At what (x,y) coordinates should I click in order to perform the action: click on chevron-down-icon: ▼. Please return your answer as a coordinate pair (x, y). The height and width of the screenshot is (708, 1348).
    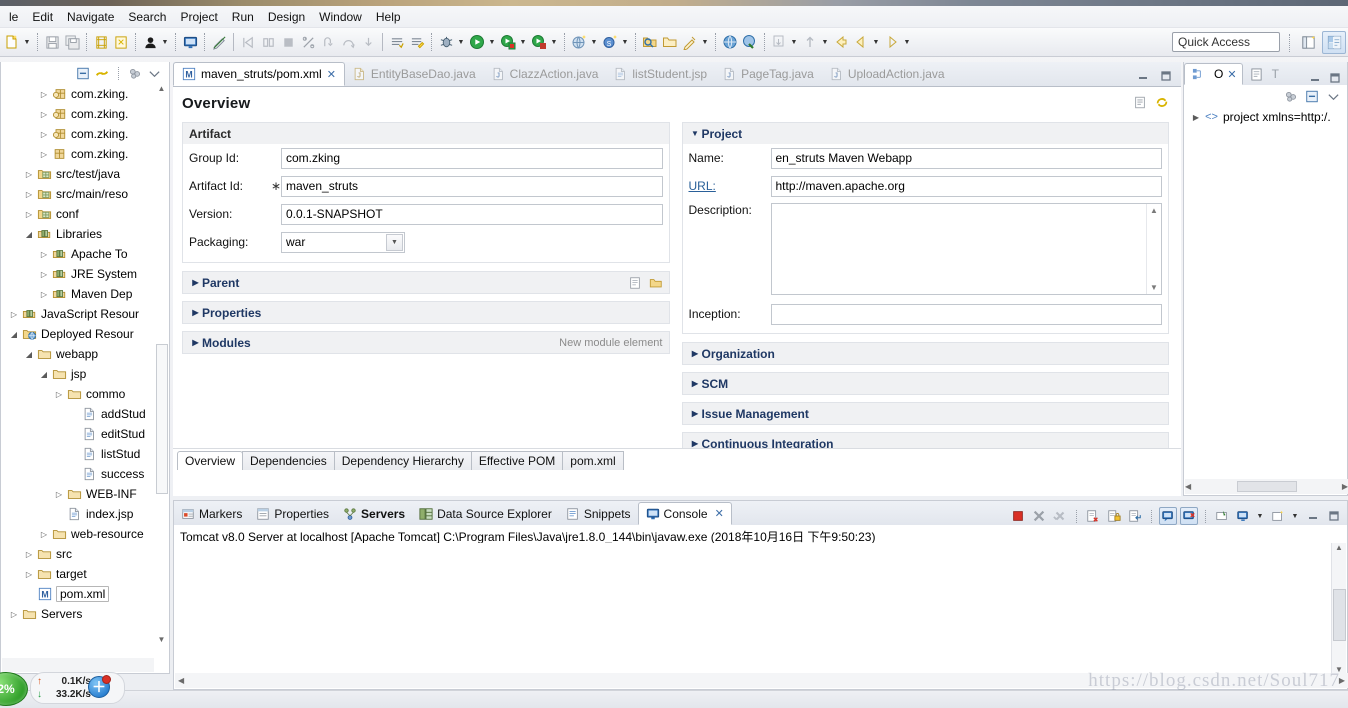
    Looking at the image, I should click on (695, 133).